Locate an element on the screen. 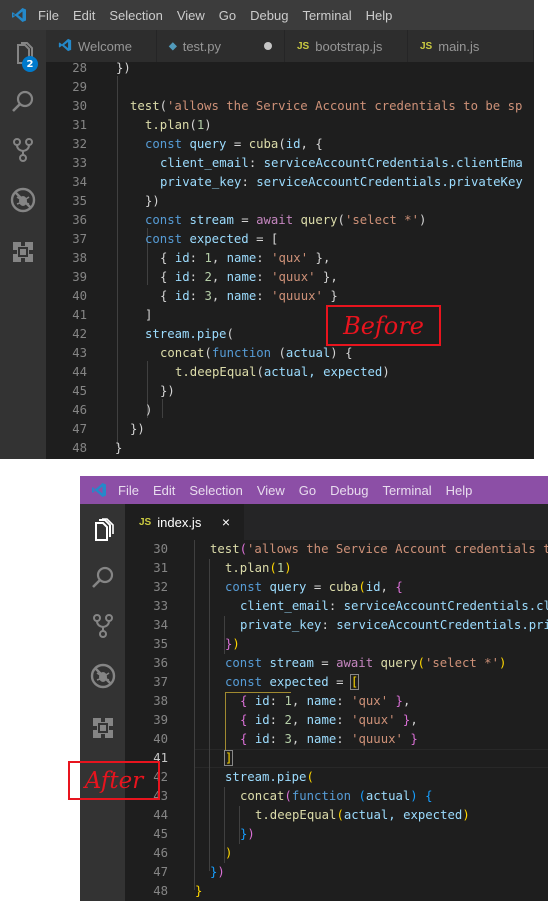 The width and height of the screenshot is (548, 901). tab-main-js: JS main.js is located at coordinates (471, 46).